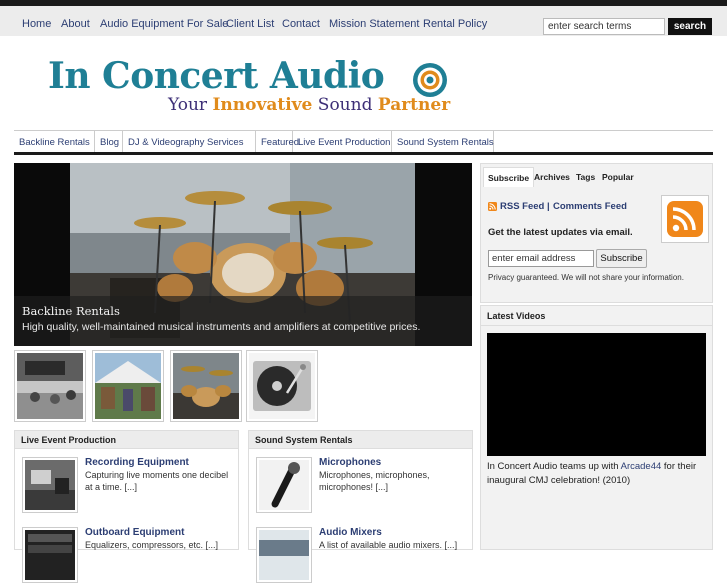 The height and width of the screenshot is (583, 727). I want to click on turntable-photo, so click(282, 386).